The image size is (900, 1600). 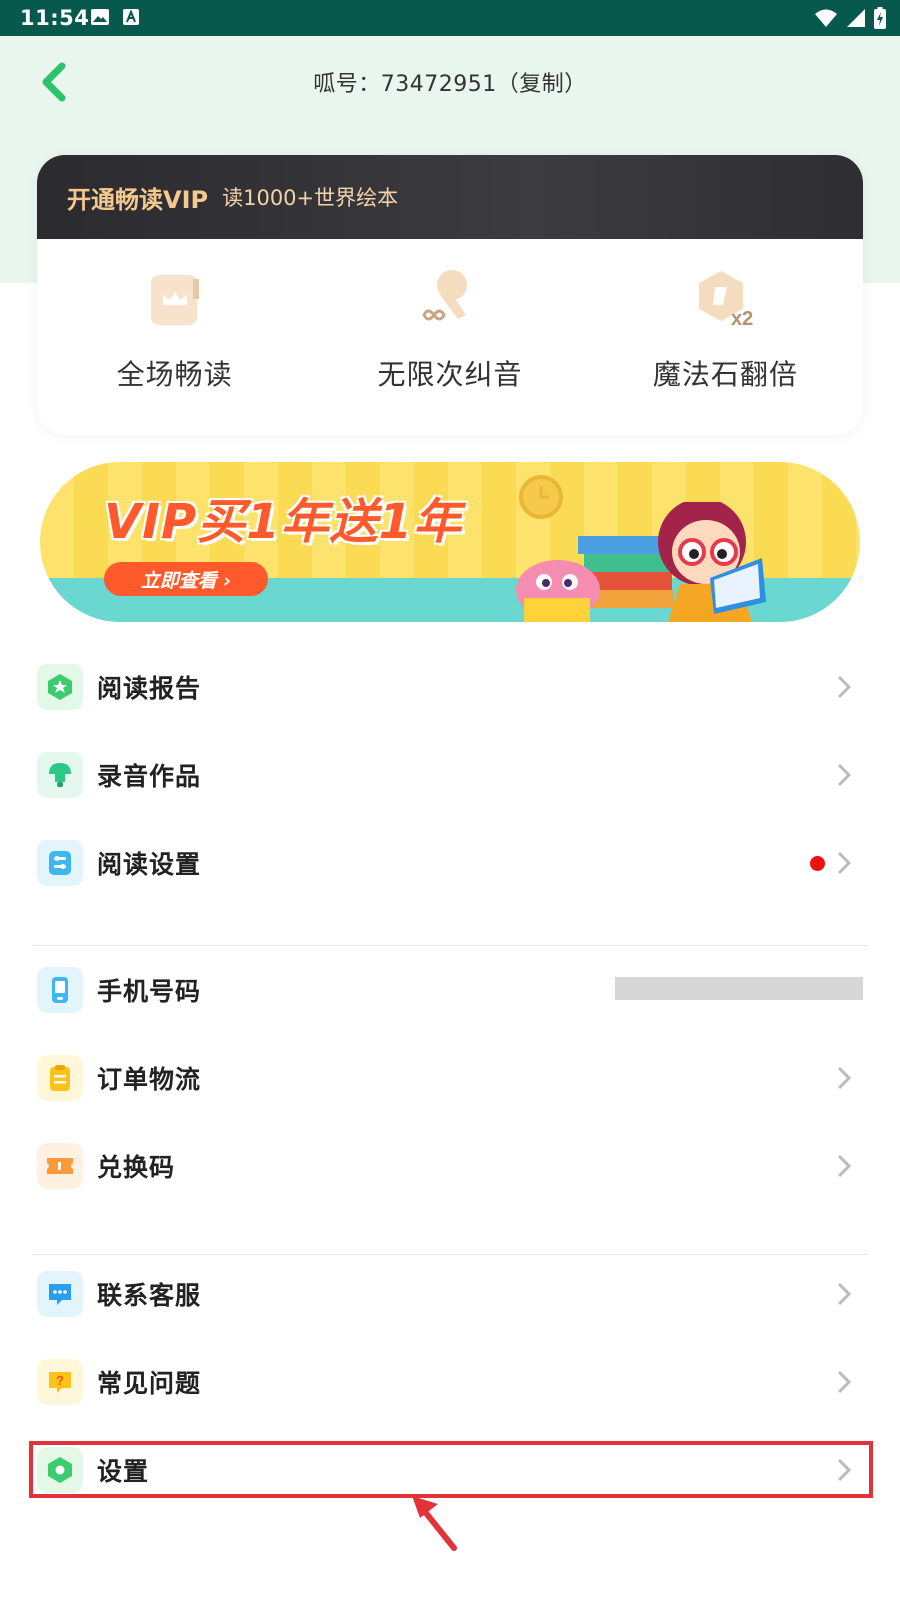 I want to click on status-bar: 11:54, so click(x=450, y=18).